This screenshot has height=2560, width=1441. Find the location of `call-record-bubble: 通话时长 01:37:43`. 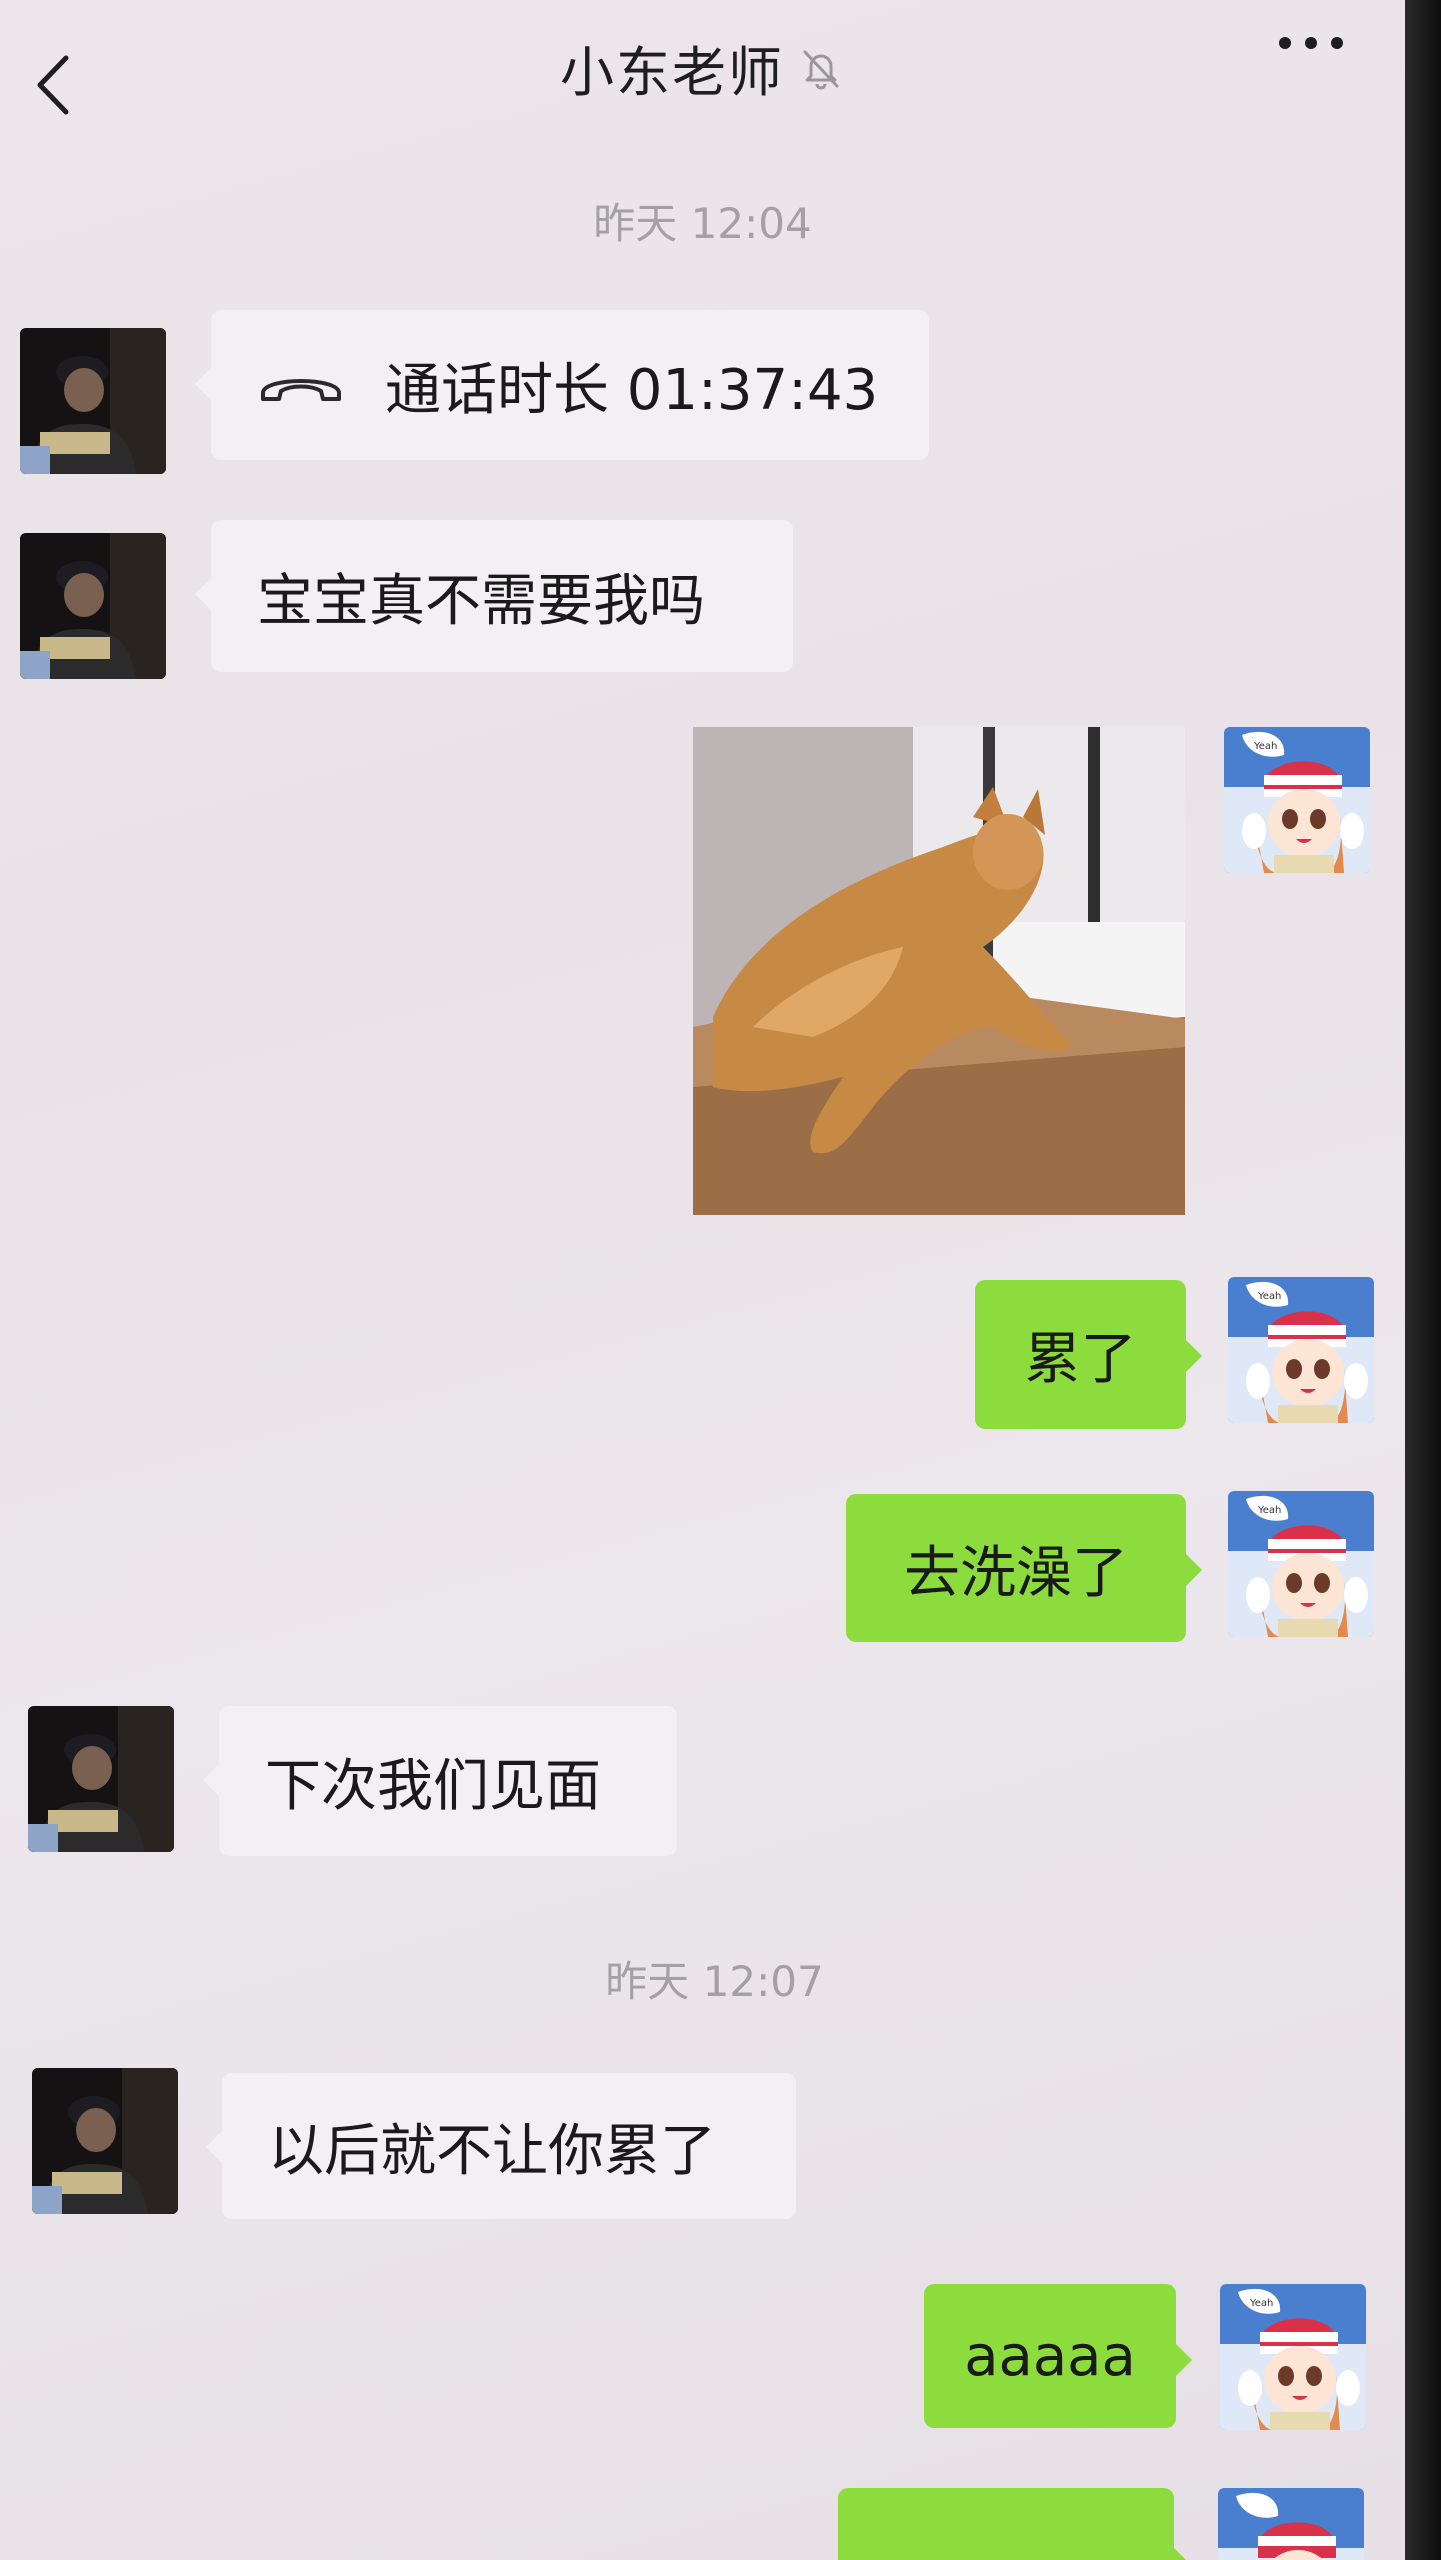

call-record-bubble: 通话时长 01:37:43 is located at coordinates (562, 385).